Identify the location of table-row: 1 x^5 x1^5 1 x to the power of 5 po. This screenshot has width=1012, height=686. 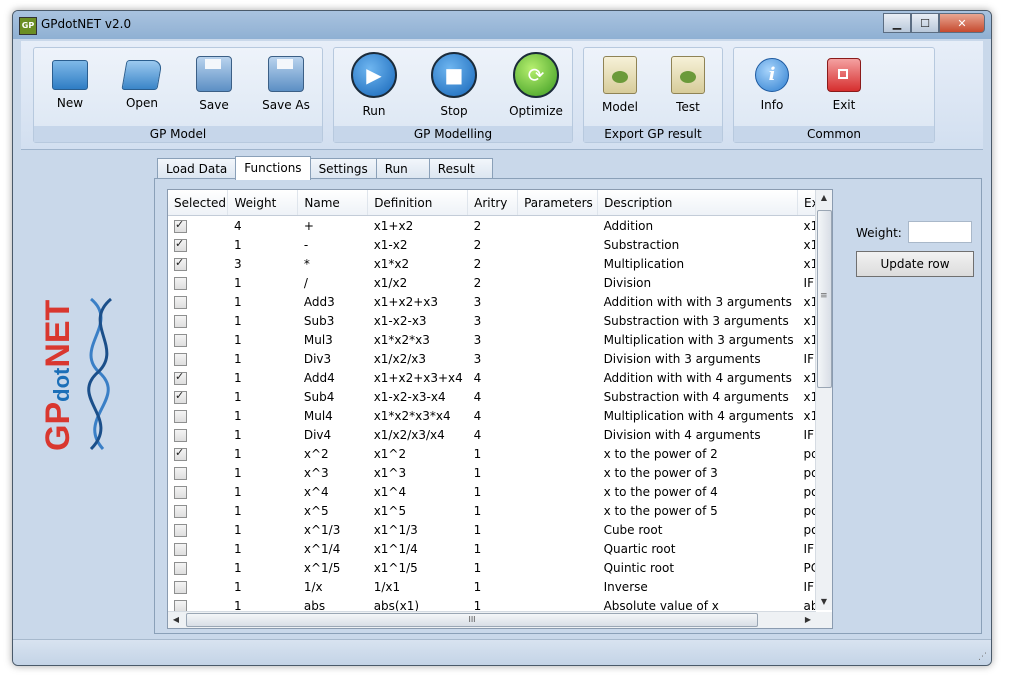
(500, 510).